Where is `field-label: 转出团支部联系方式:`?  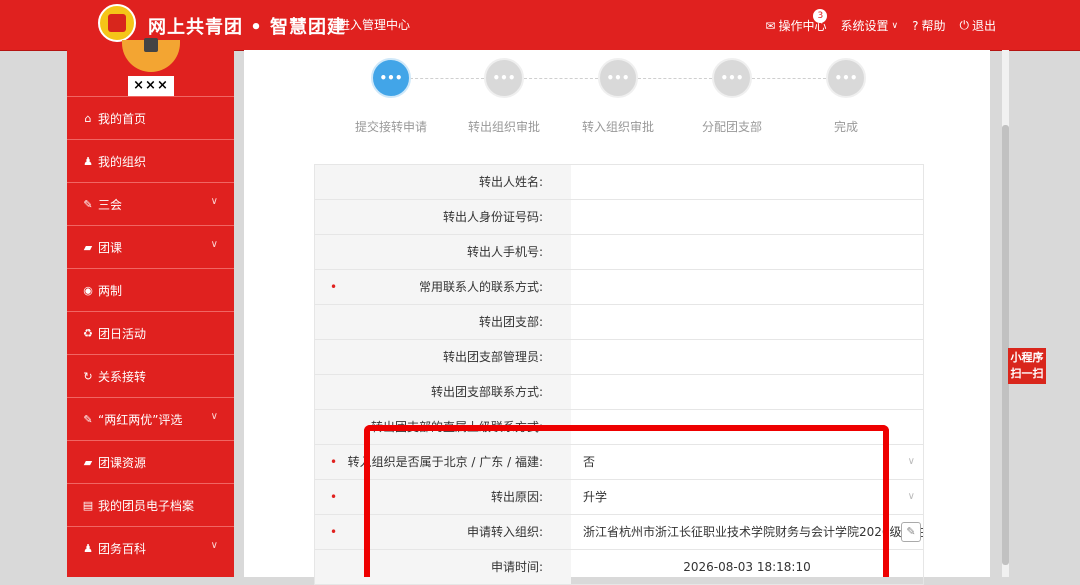 field-label: 转出团支部联系方式: is located at coordinates (443, 392).